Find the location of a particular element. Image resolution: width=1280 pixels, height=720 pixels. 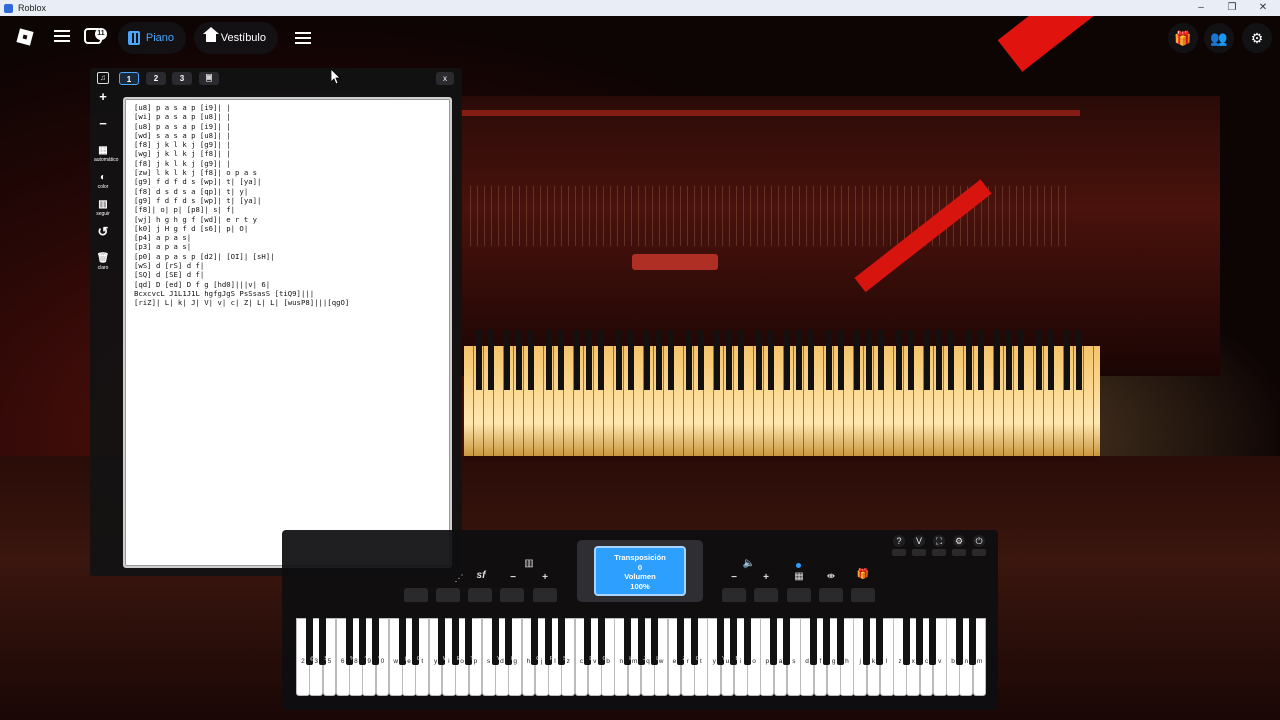

color-button: ◐ color is located at coordinates (103, 180).